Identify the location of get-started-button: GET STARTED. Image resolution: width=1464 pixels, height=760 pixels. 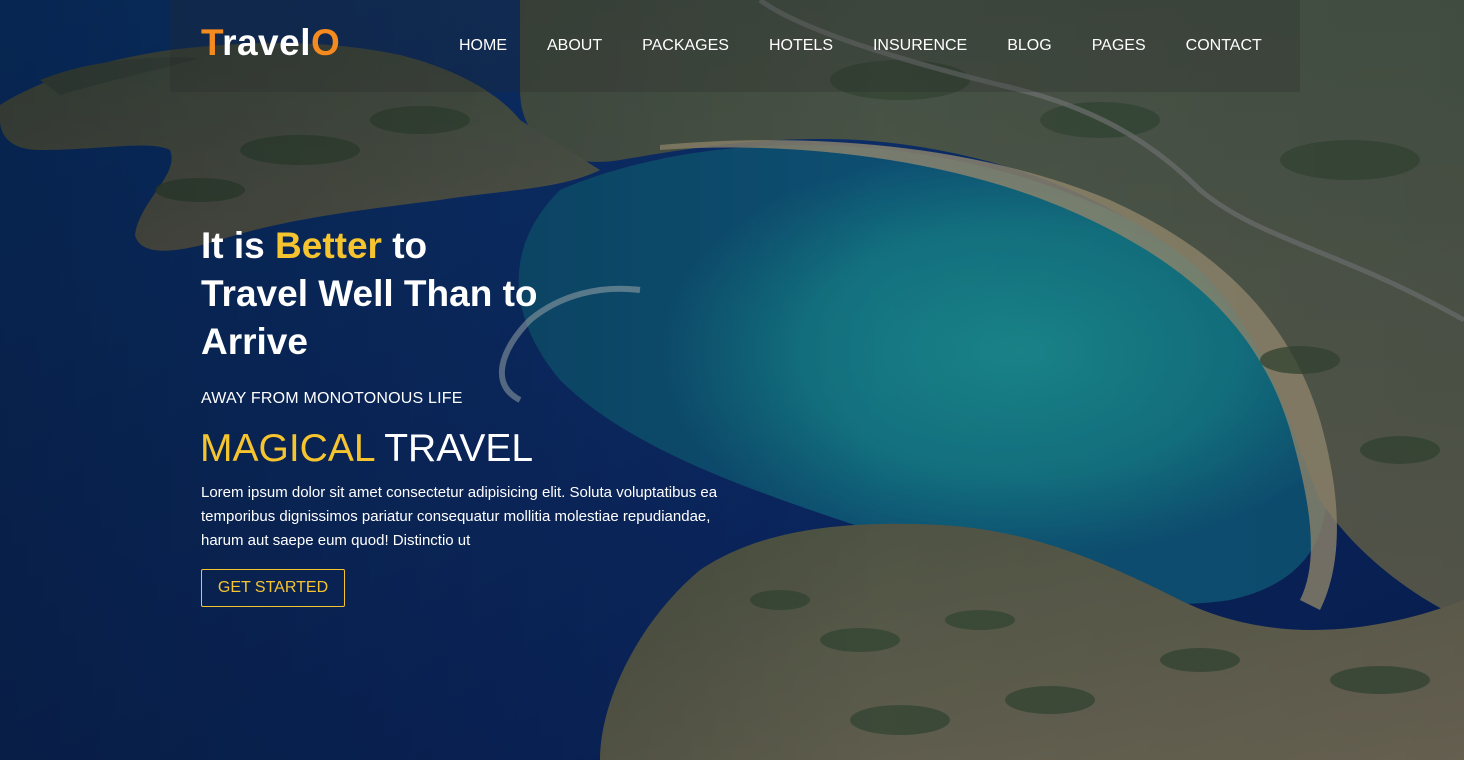
(273, 588).